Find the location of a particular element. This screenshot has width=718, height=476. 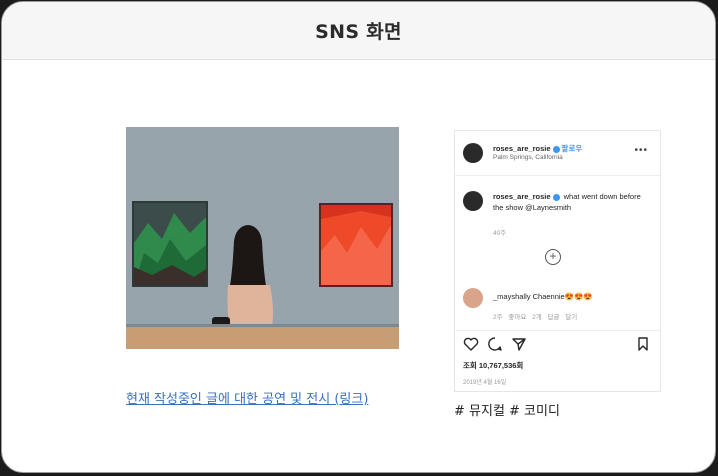

performance-link: 현재 작성중인 글에 대한 공연 및 전시 (링크) is located at coordinates (247, 397).